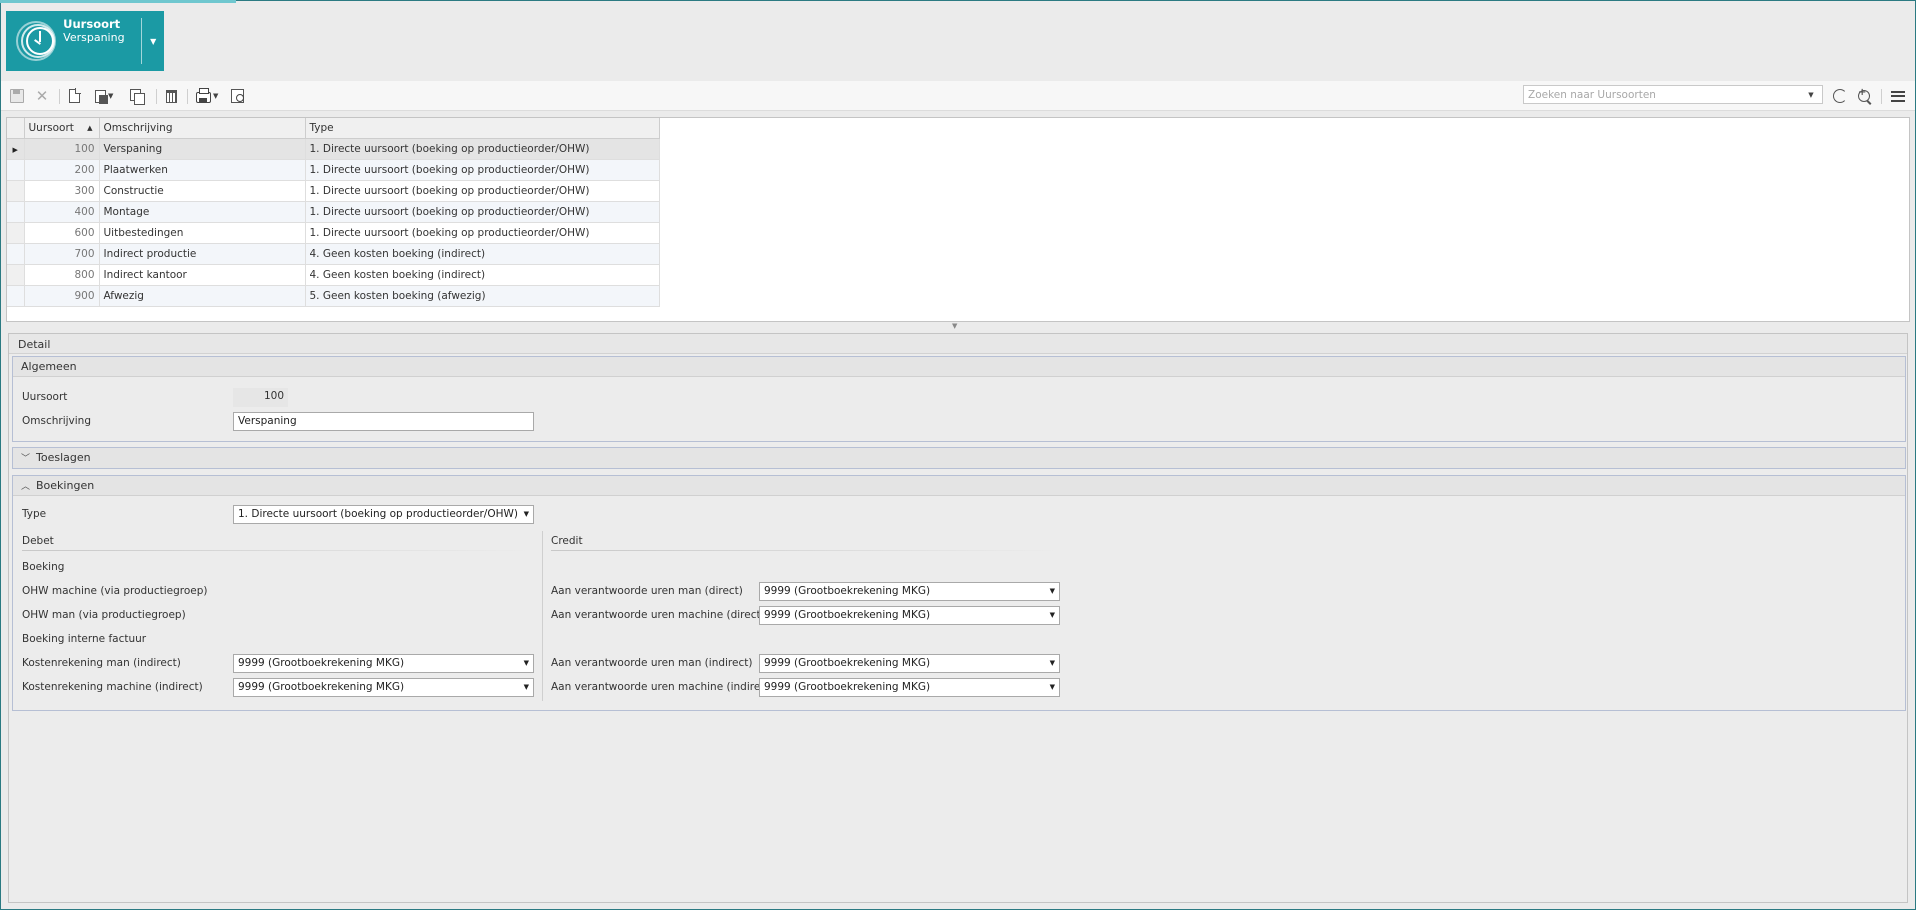  I want to click on credit-machine-indirect-select: 9999 (Grootboekrekening MKG) ▼, so click(909, 687).